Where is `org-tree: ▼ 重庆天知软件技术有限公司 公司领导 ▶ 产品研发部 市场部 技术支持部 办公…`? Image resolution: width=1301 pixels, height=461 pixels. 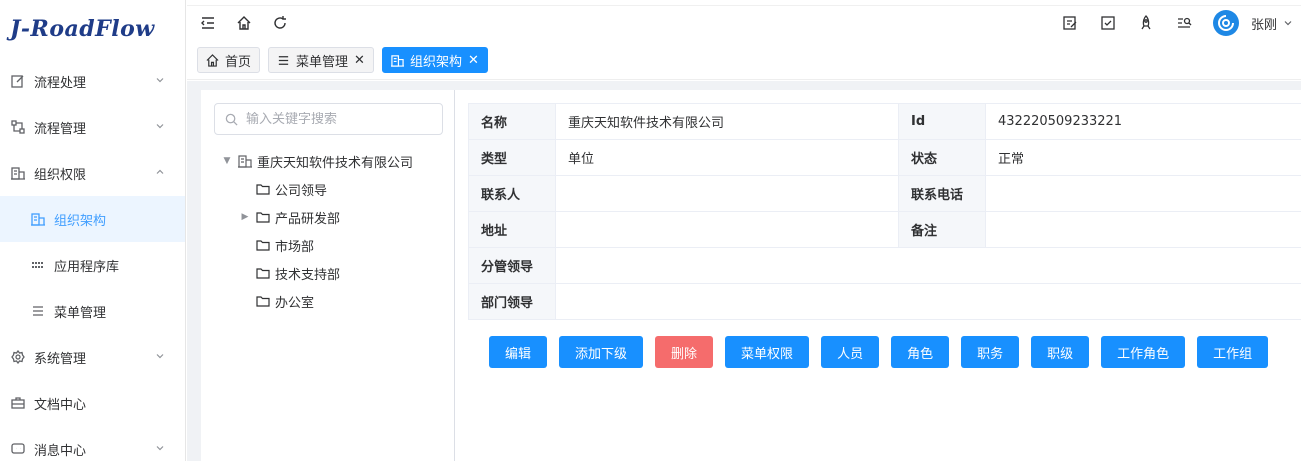 org-tree: ▼ 重庆天知软件技术有限公司 公司领导 ▶ 产品研发部 市场部 技术支持部 办公… is located at coordinates (317, 231).